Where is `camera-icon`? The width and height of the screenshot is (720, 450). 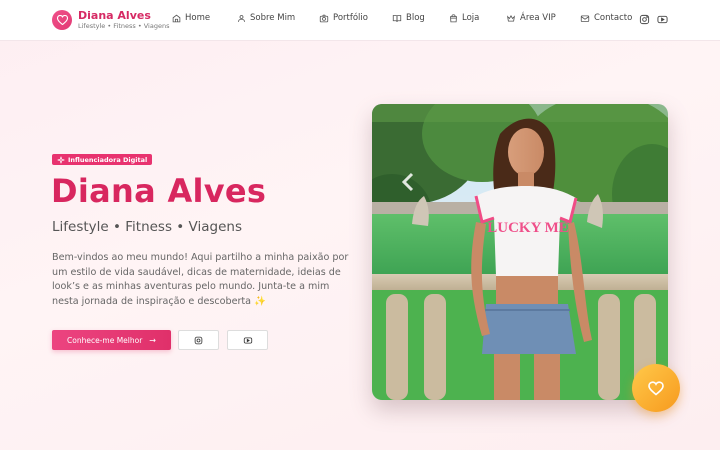 camera-icon is located at coordinates (324, 18).